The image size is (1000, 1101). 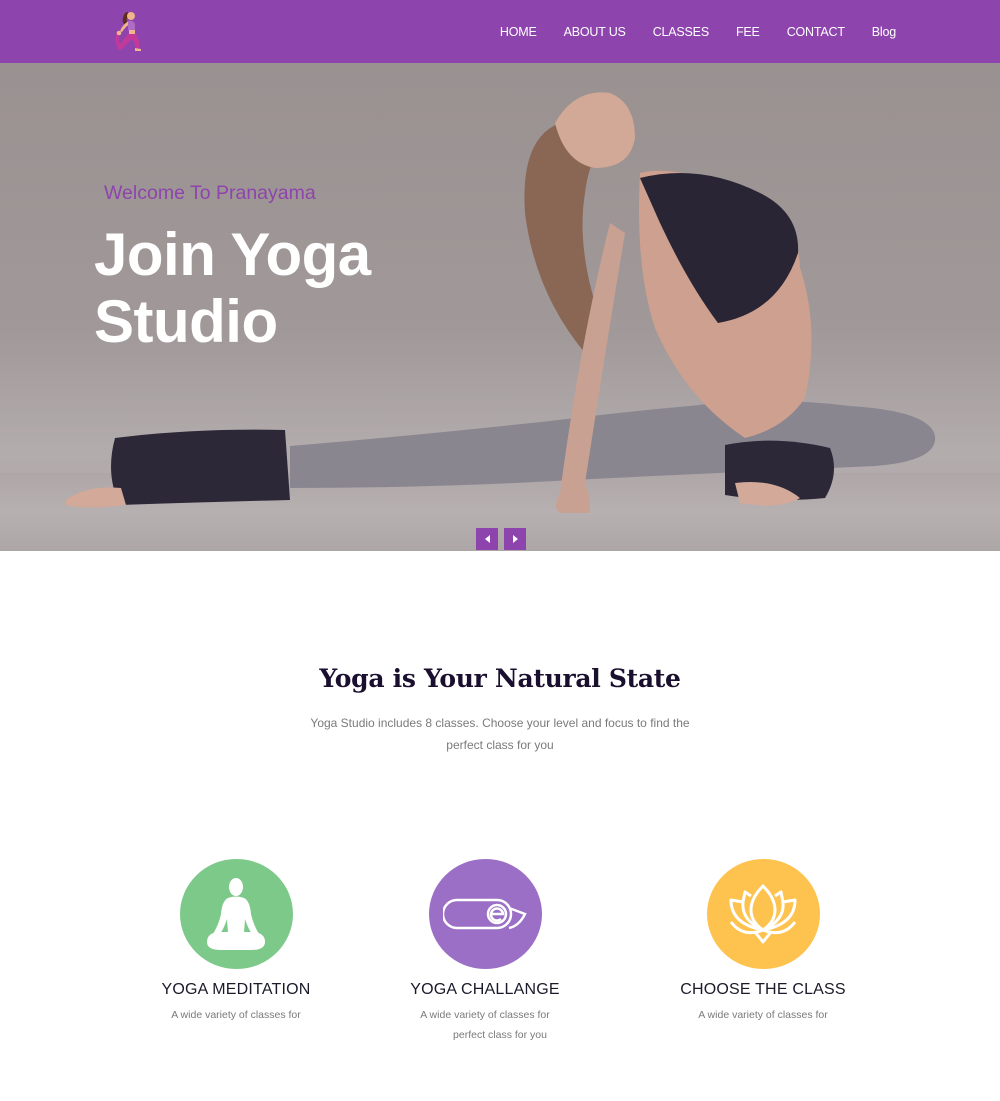 What do you see at coordinates (236, 989) in the screenshot?
I see `feature-title: YOGA MEDITATION` at bounding box center [236, 989].